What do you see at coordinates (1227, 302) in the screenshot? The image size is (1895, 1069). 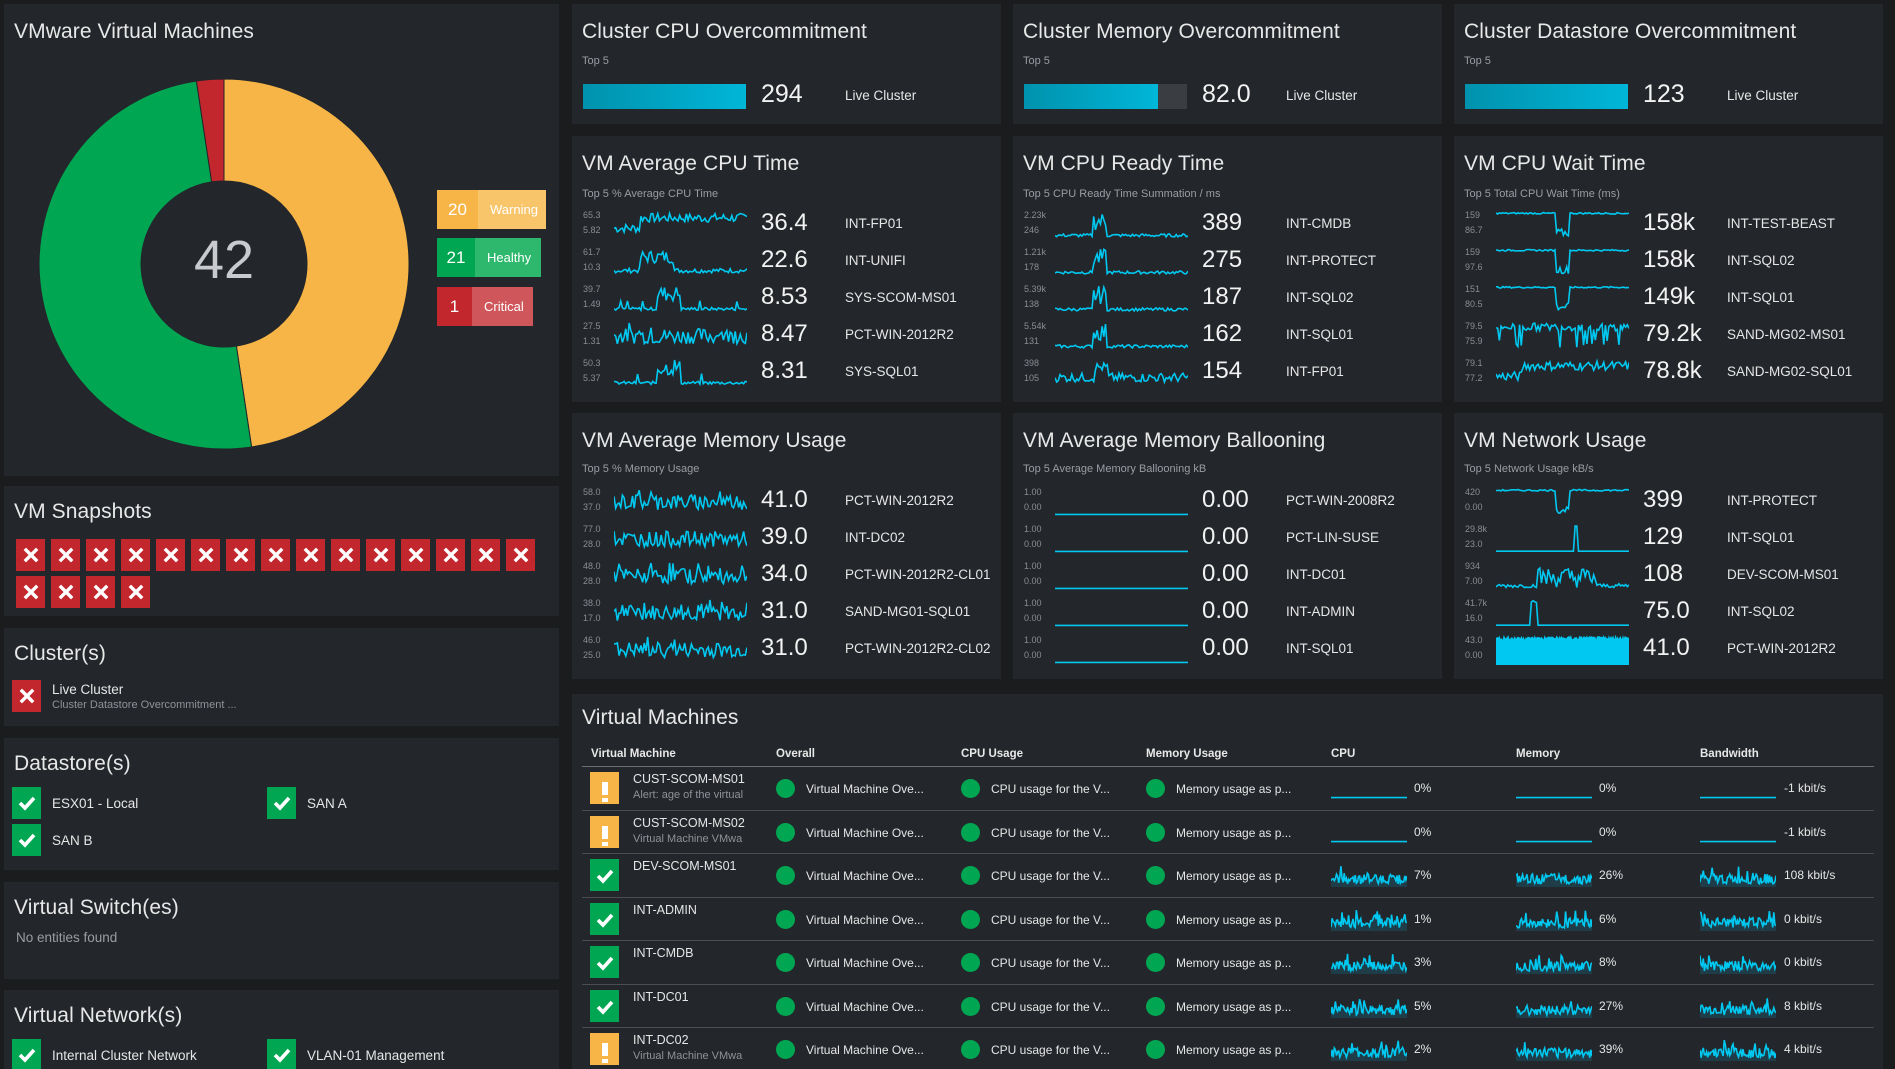 I see `top5-row: 5.39k 138 187 INT-SQL02` at bounding box center [1227, 302].